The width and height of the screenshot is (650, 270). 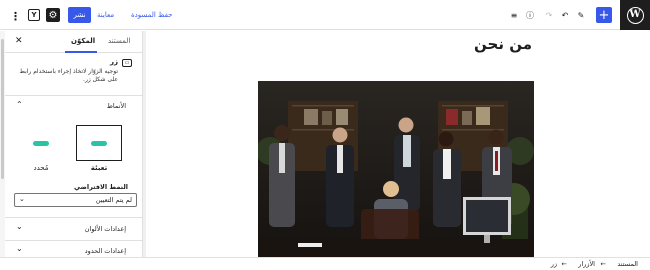 I want to click on redo-icon: ↷, so click(x=549, y=15).